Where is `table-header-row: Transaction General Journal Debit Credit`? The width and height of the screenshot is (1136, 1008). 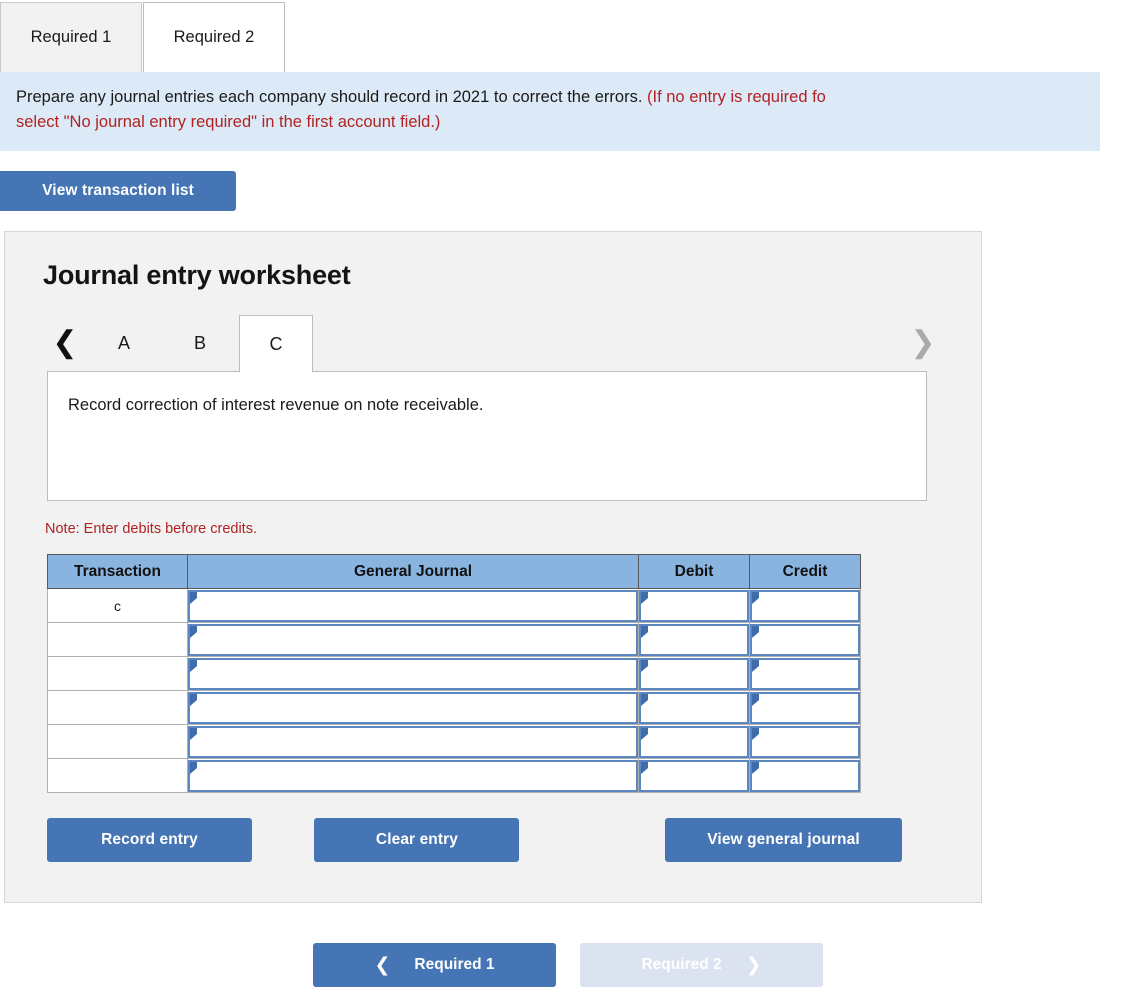
table-header-row: Transaction General Journal Debit Credit is located at coordinates (454, 571).